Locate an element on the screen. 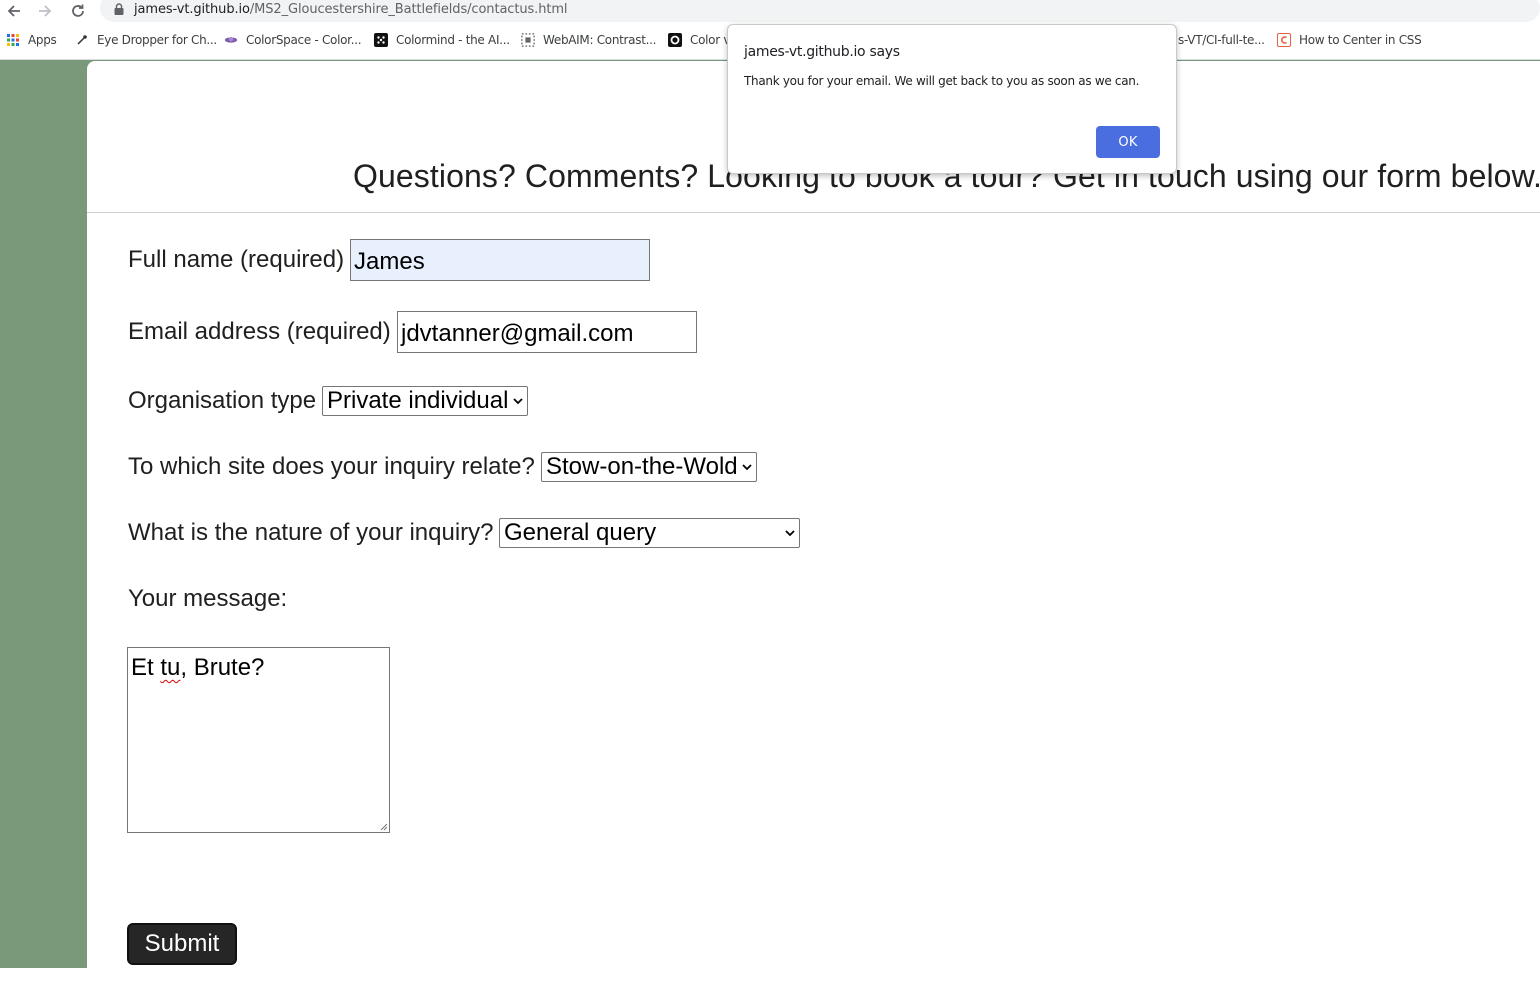 Image resolution: width=1540 pixels, height=981 pixels. org-type-select: Private individual is located at coordinates (425, 401).